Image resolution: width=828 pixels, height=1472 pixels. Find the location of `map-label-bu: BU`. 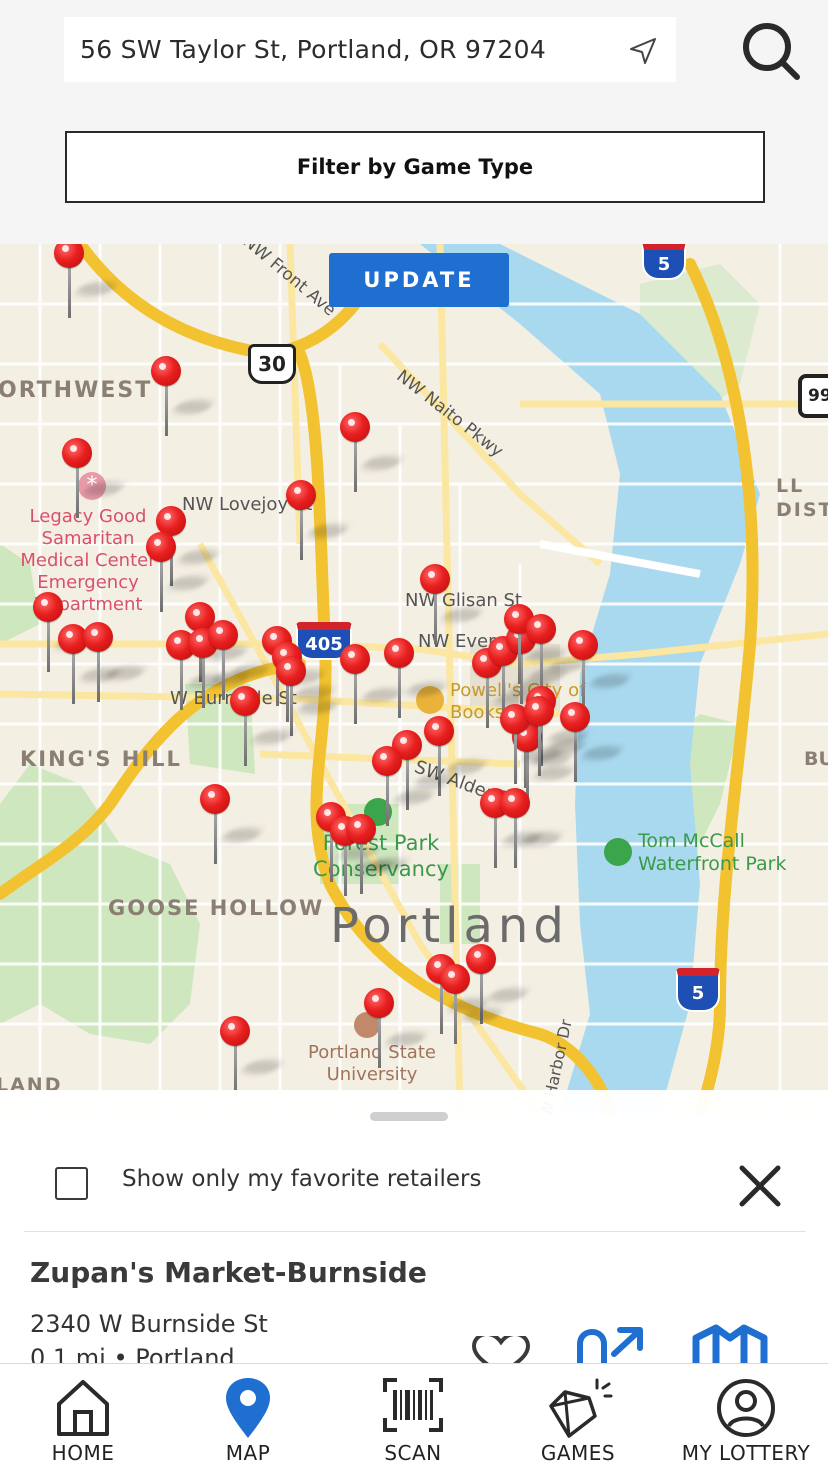

map-label-bu: BU is located at coordinates (816, 759).